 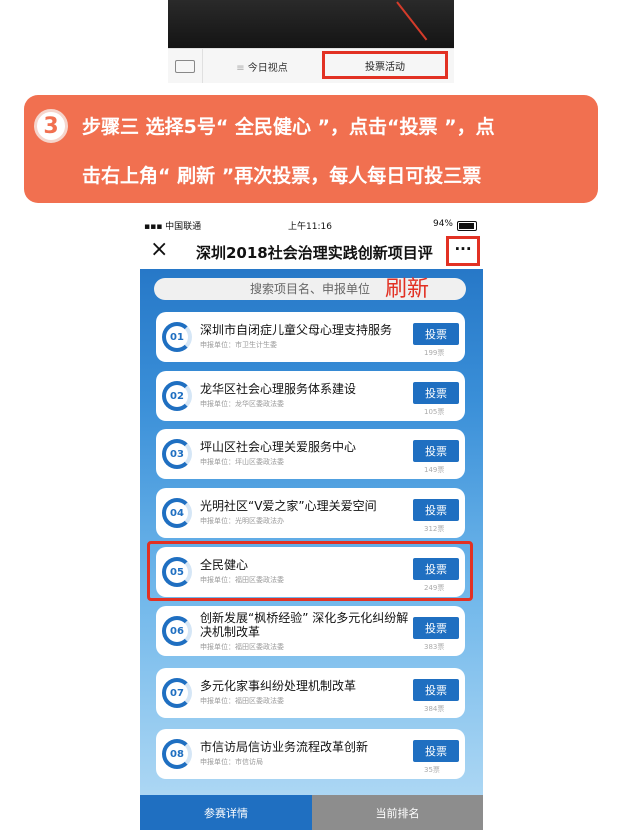 What do you see at coordinates (407, 289) in the screenshot?
I see `refresh-annotation: 刷新` at bounding box center [407, 289].